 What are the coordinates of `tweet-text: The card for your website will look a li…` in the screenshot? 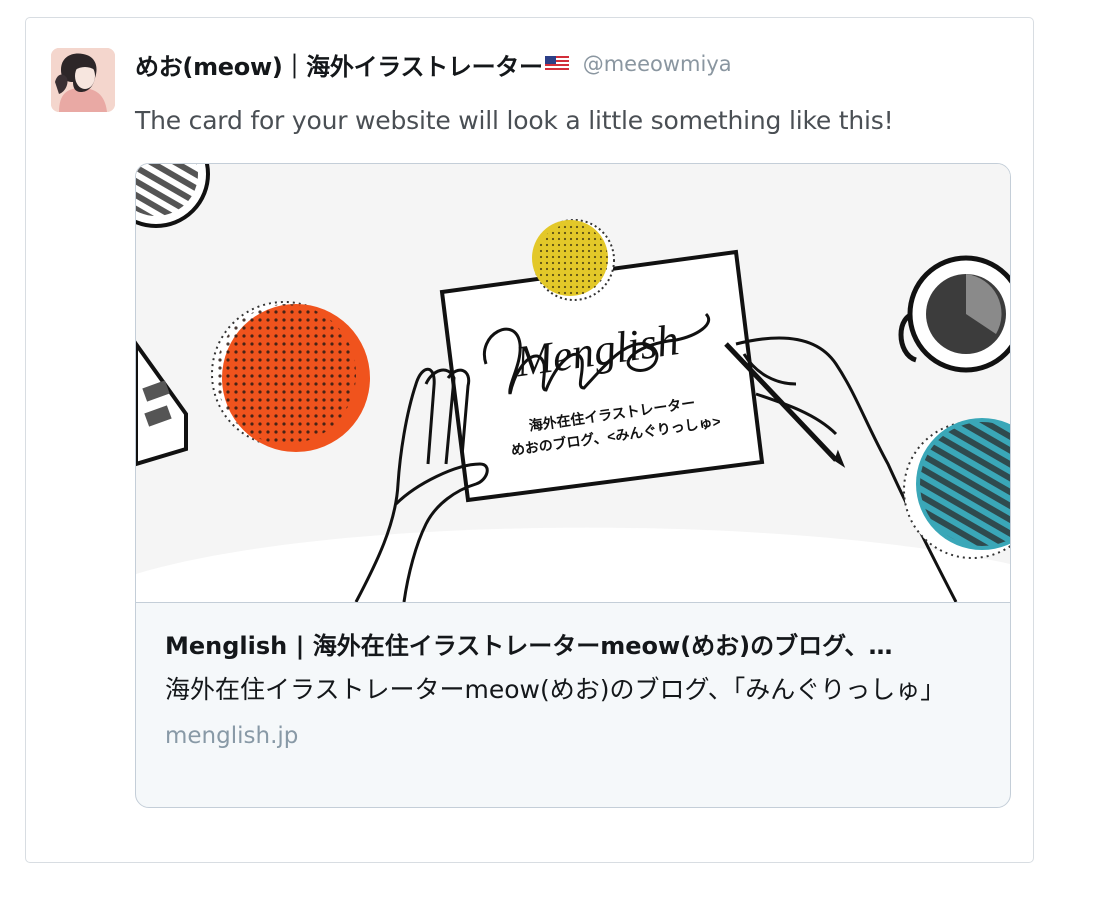 It's located at (514, 120).